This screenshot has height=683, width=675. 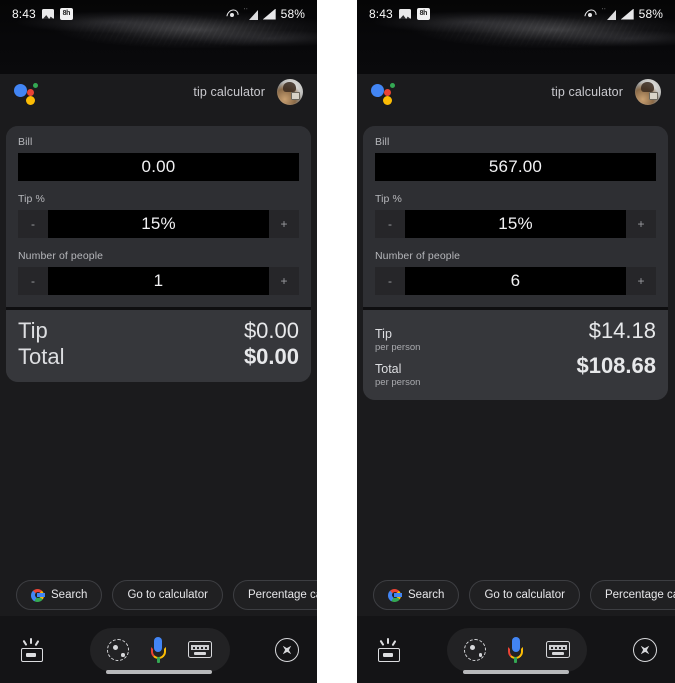 I want to click on people-stepper: - 1 +, so click(x=158, y=281).